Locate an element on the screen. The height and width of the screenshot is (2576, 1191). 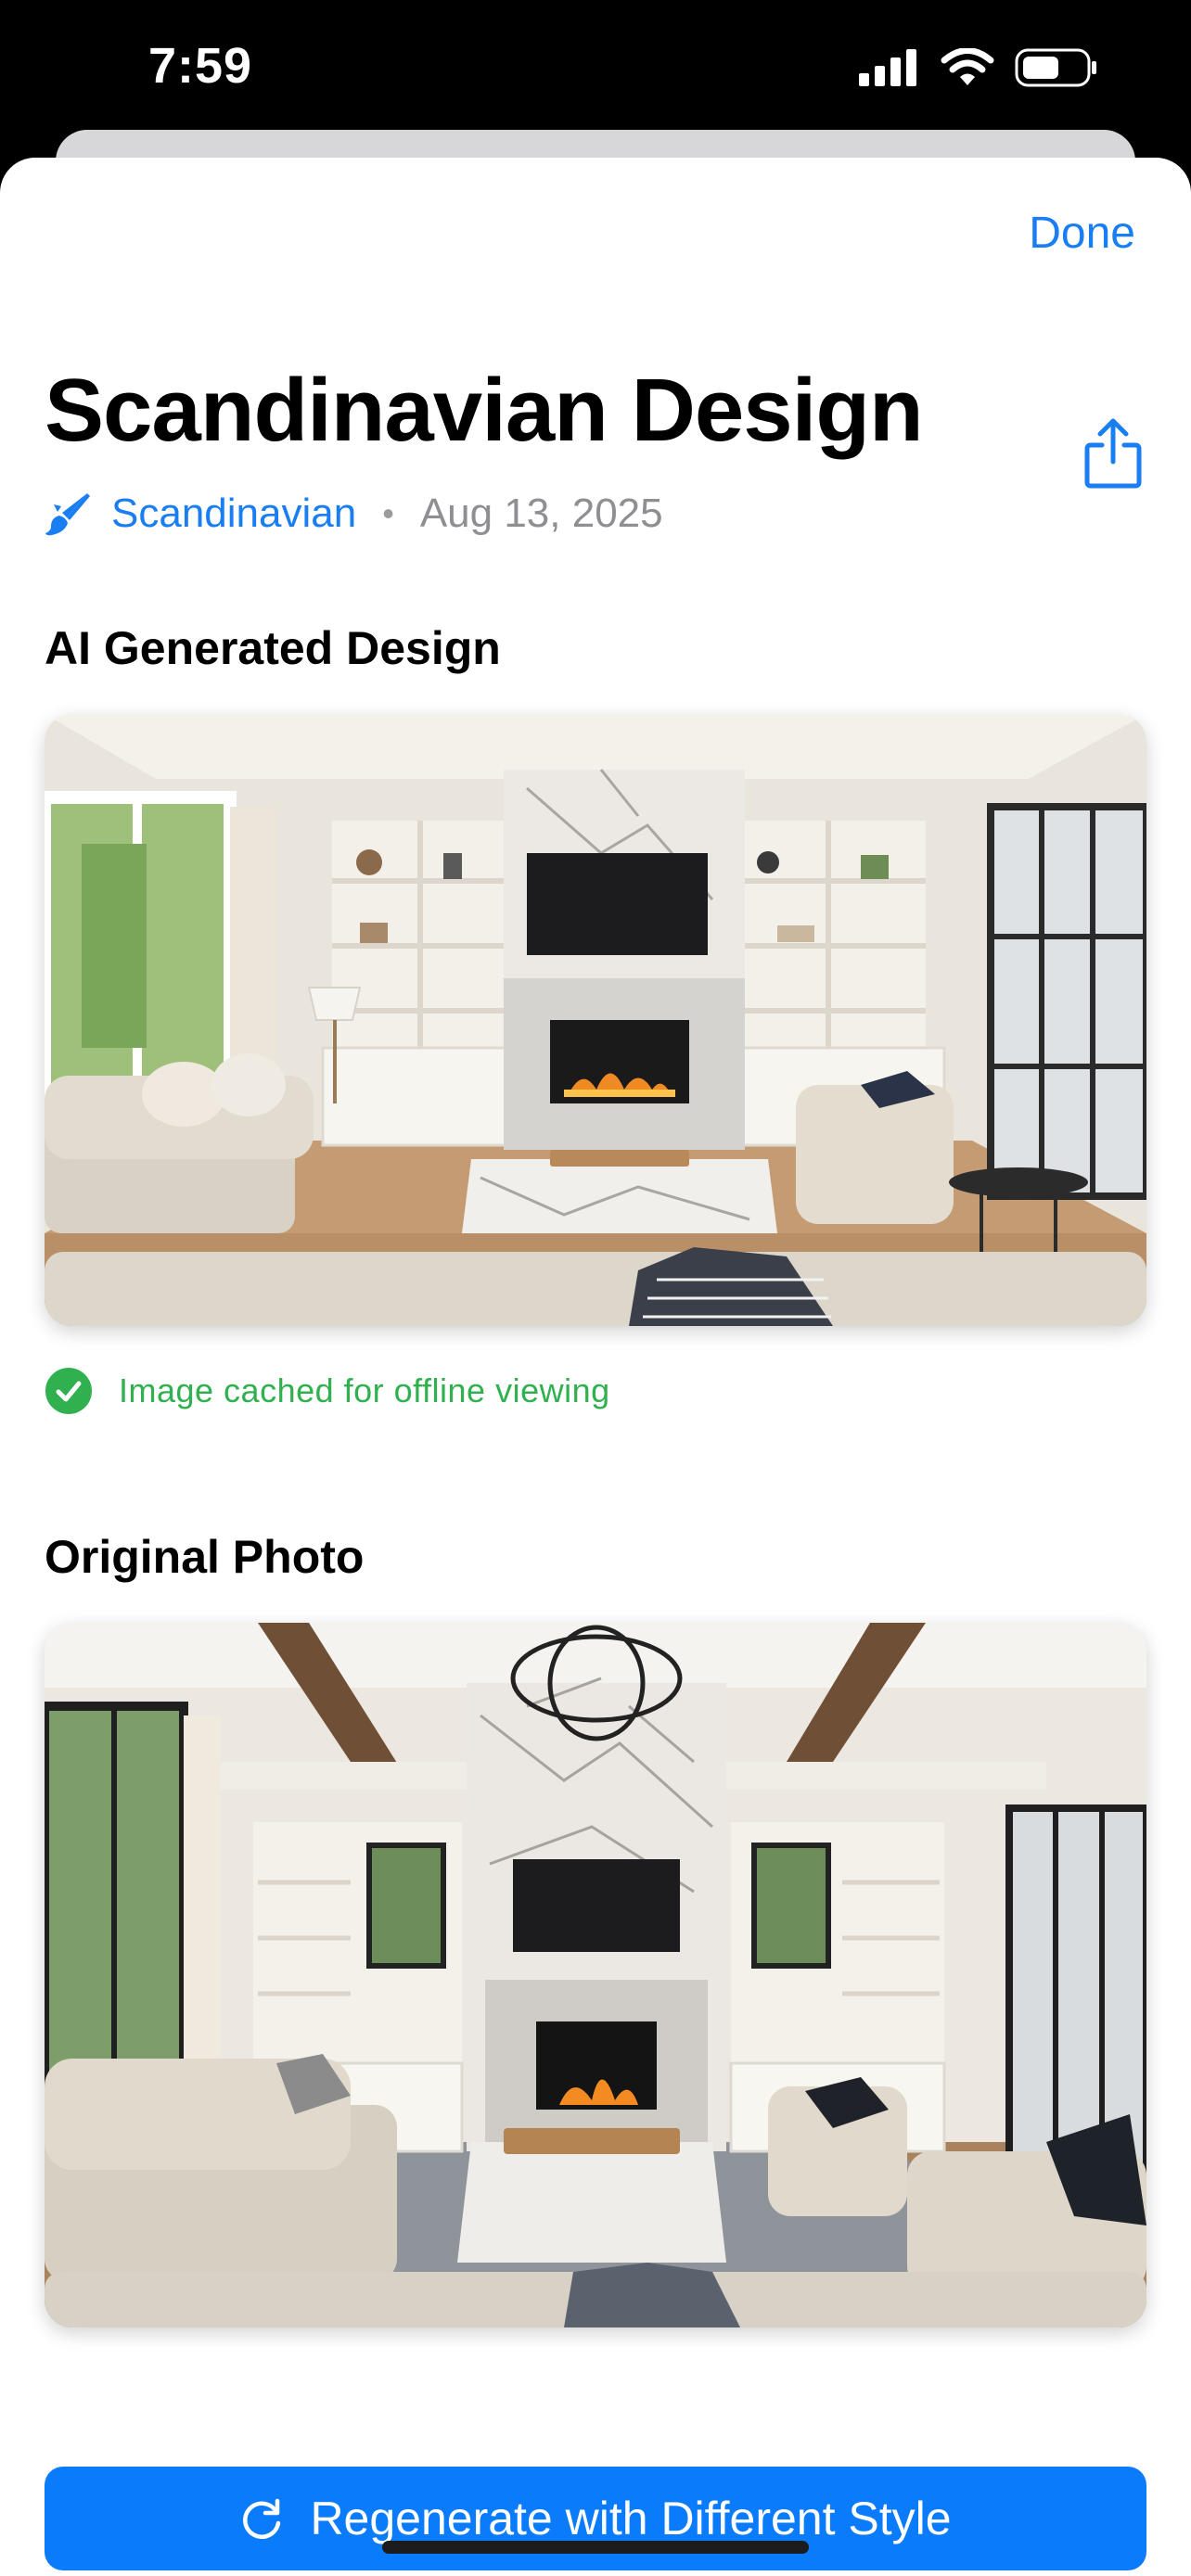
style-link: Scandinavian is located at coordinates (233, 514).